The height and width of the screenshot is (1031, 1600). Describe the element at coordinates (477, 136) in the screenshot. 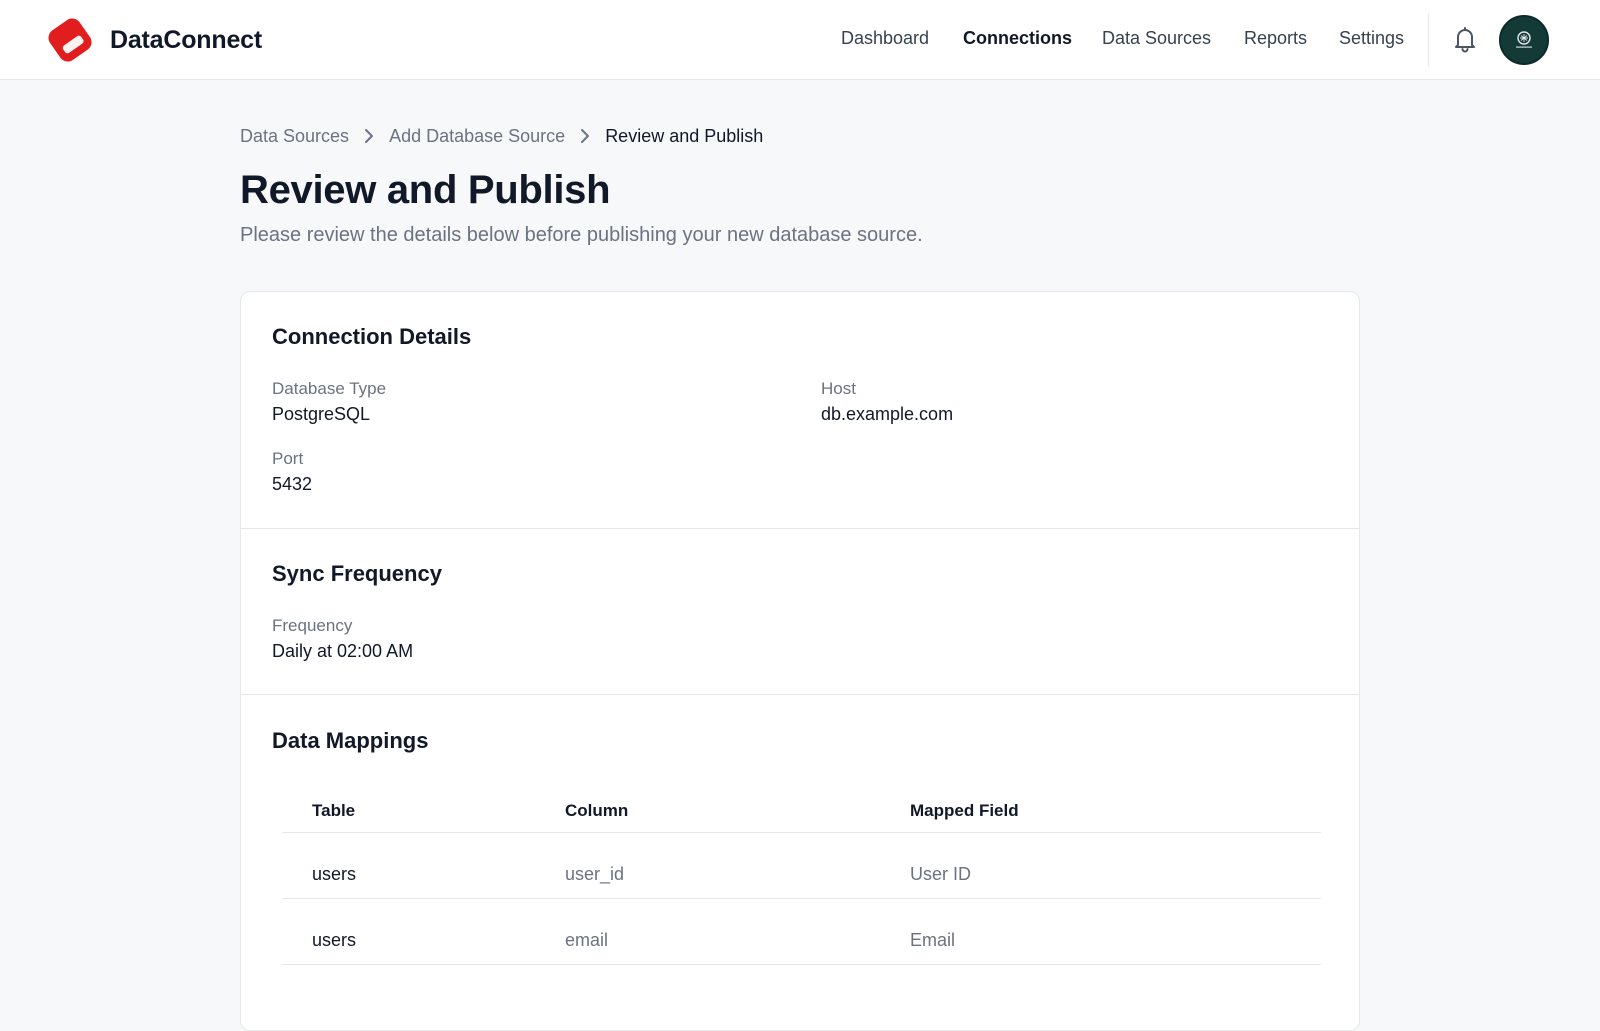

I see `breadcrumb-item-add-database-source: Add Database Source` at that location.